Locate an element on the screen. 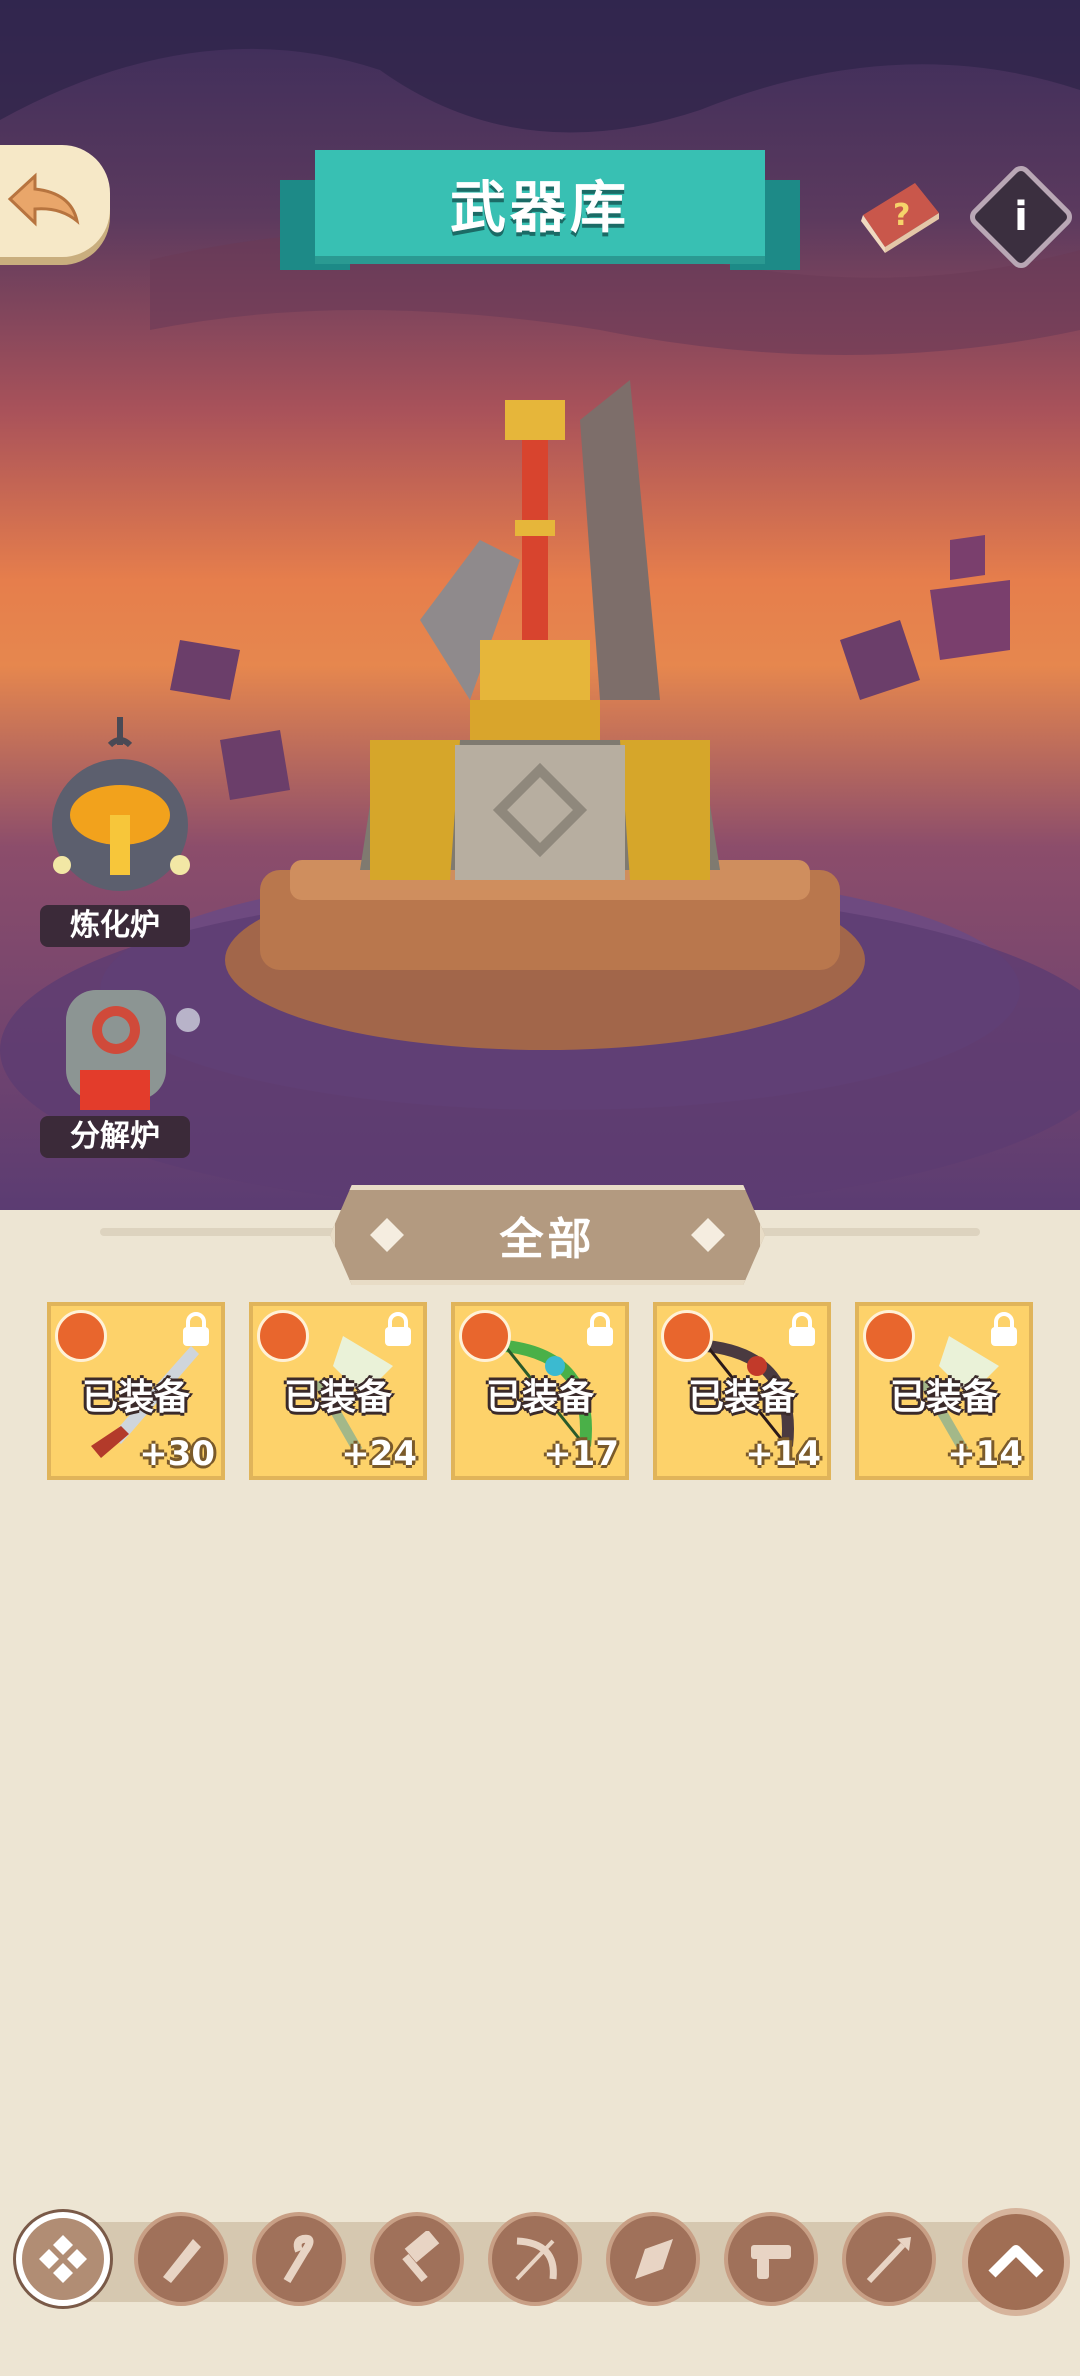 Image resolution: width=1080 pixels, height=2376 pixels. category-hammer-button is located at coordinates (417, 2259).